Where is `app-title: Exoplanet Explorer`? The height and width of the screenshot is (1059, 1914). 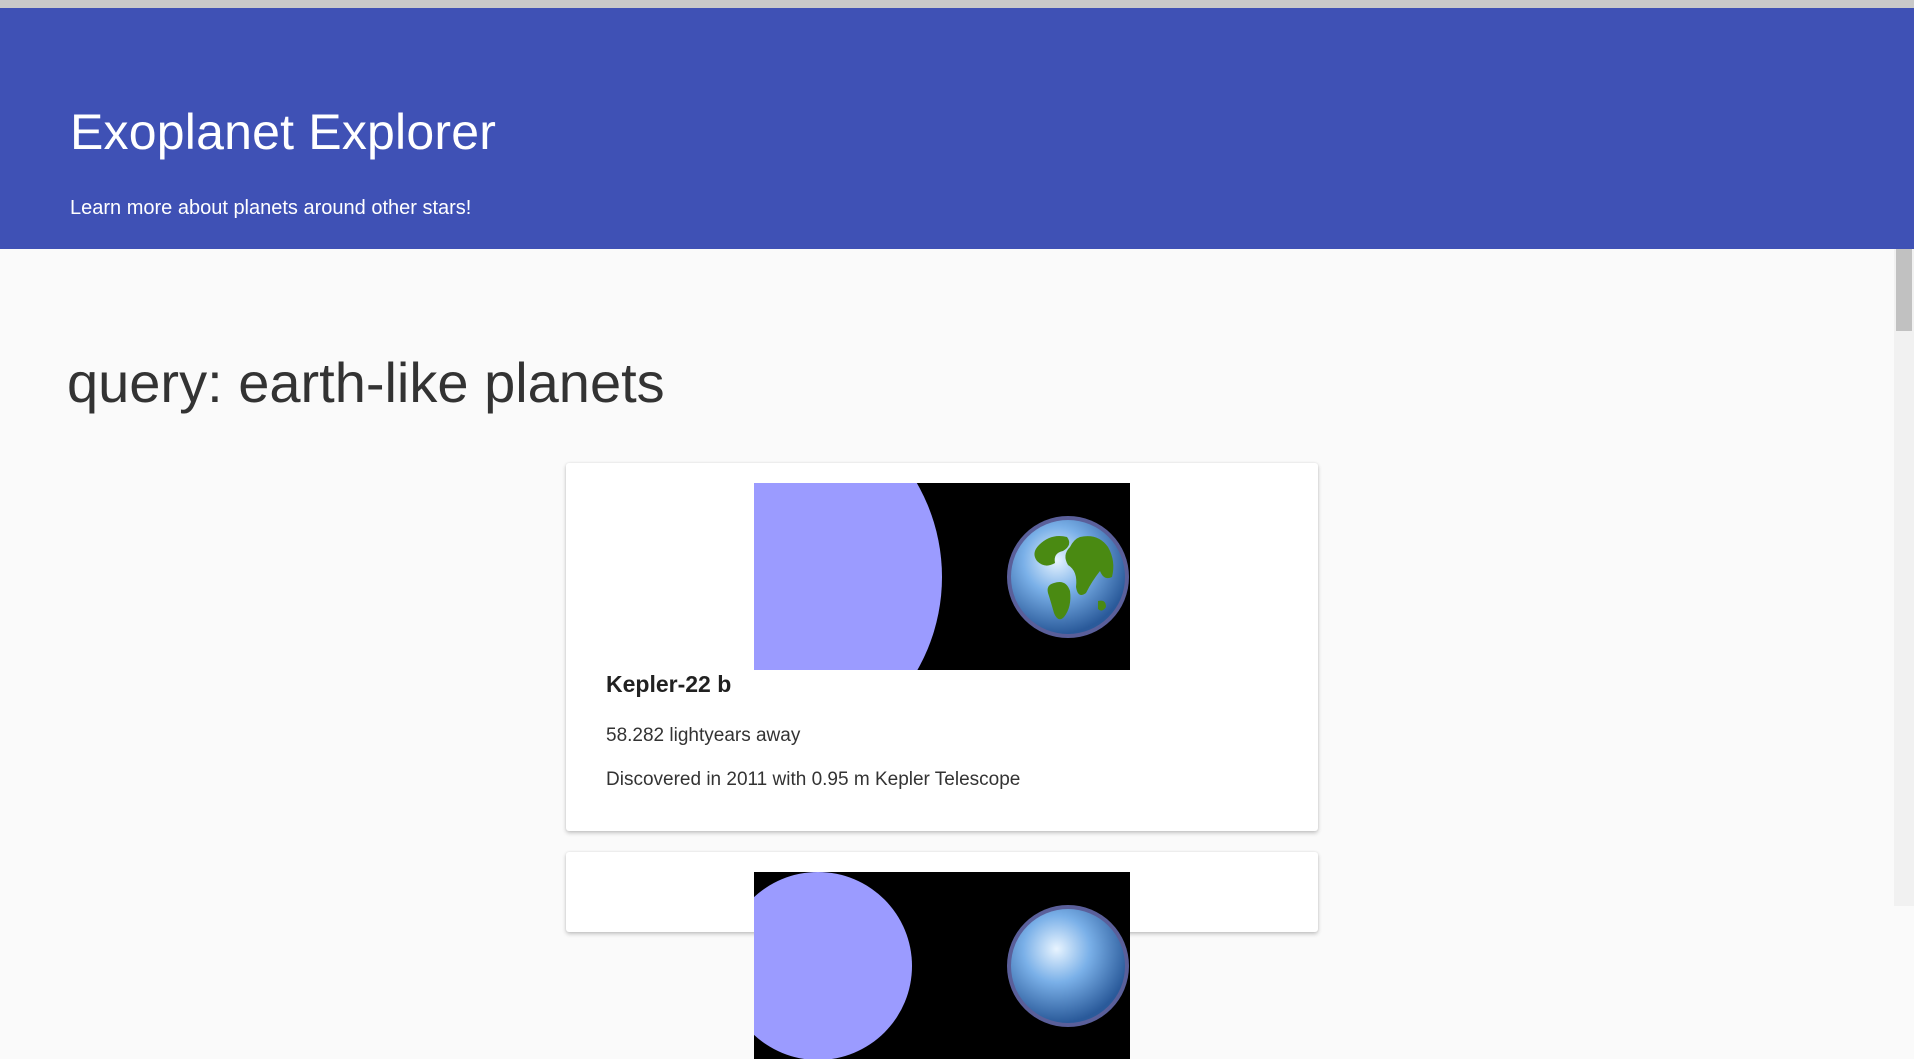
app-title: Exoplanet Explorer is located at coordinates (283, 132).